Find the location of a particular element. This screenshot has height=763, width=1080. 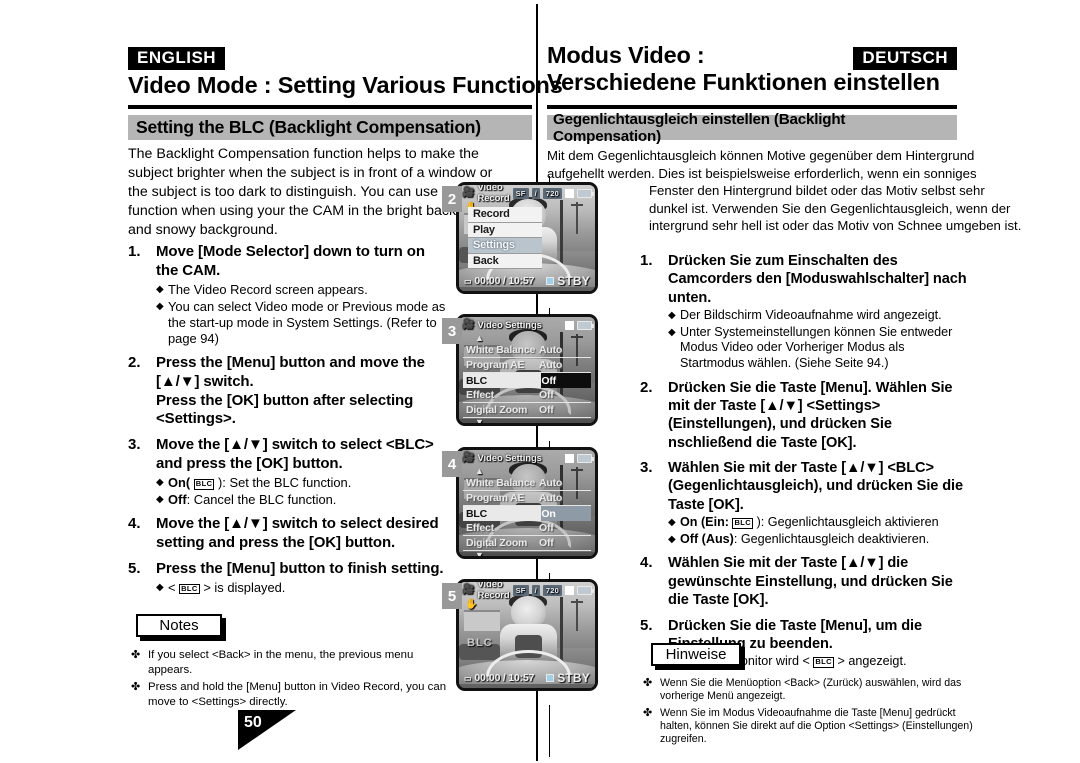

scroll-up-arrow-icon: ▲ is located at coordinates (479, 471).